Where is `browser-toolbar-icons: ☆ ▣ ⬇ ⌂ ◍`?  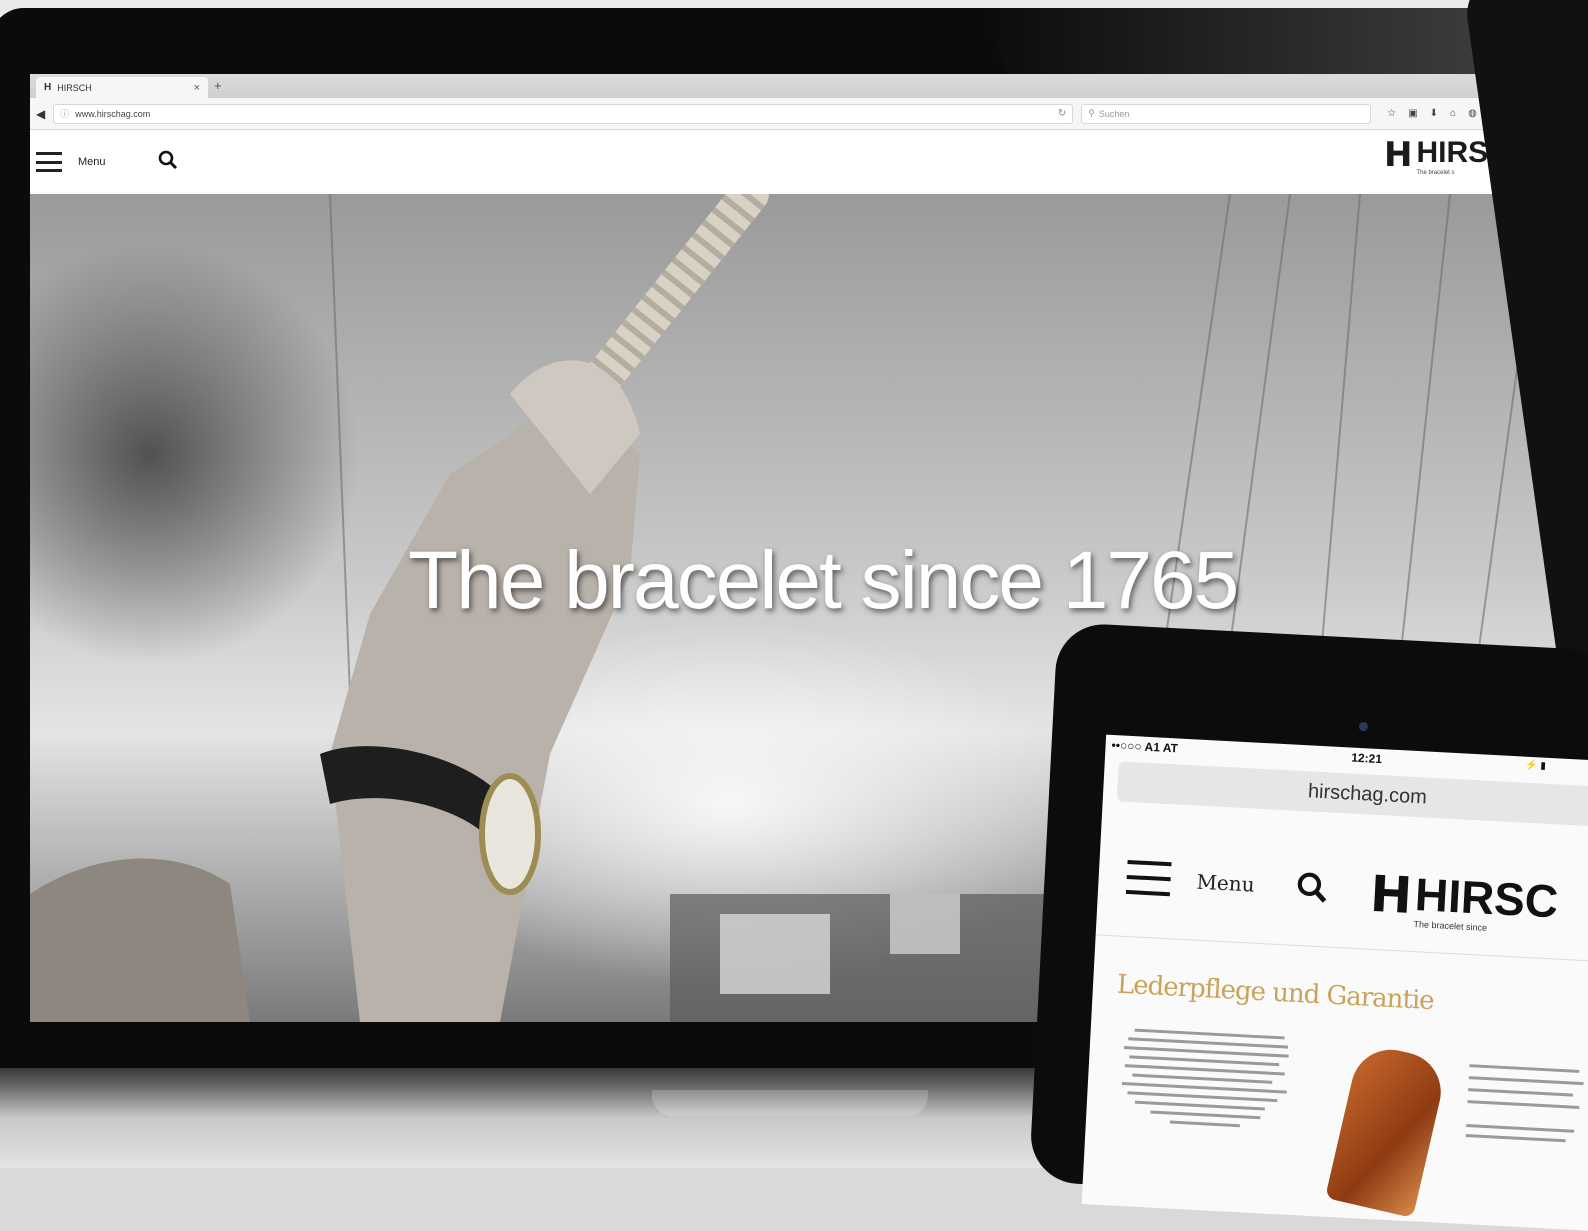
browser-toolbar-icons: ☆ ▣ ⬇ ⌂ ◍ is located at coordinates (1432, 113).